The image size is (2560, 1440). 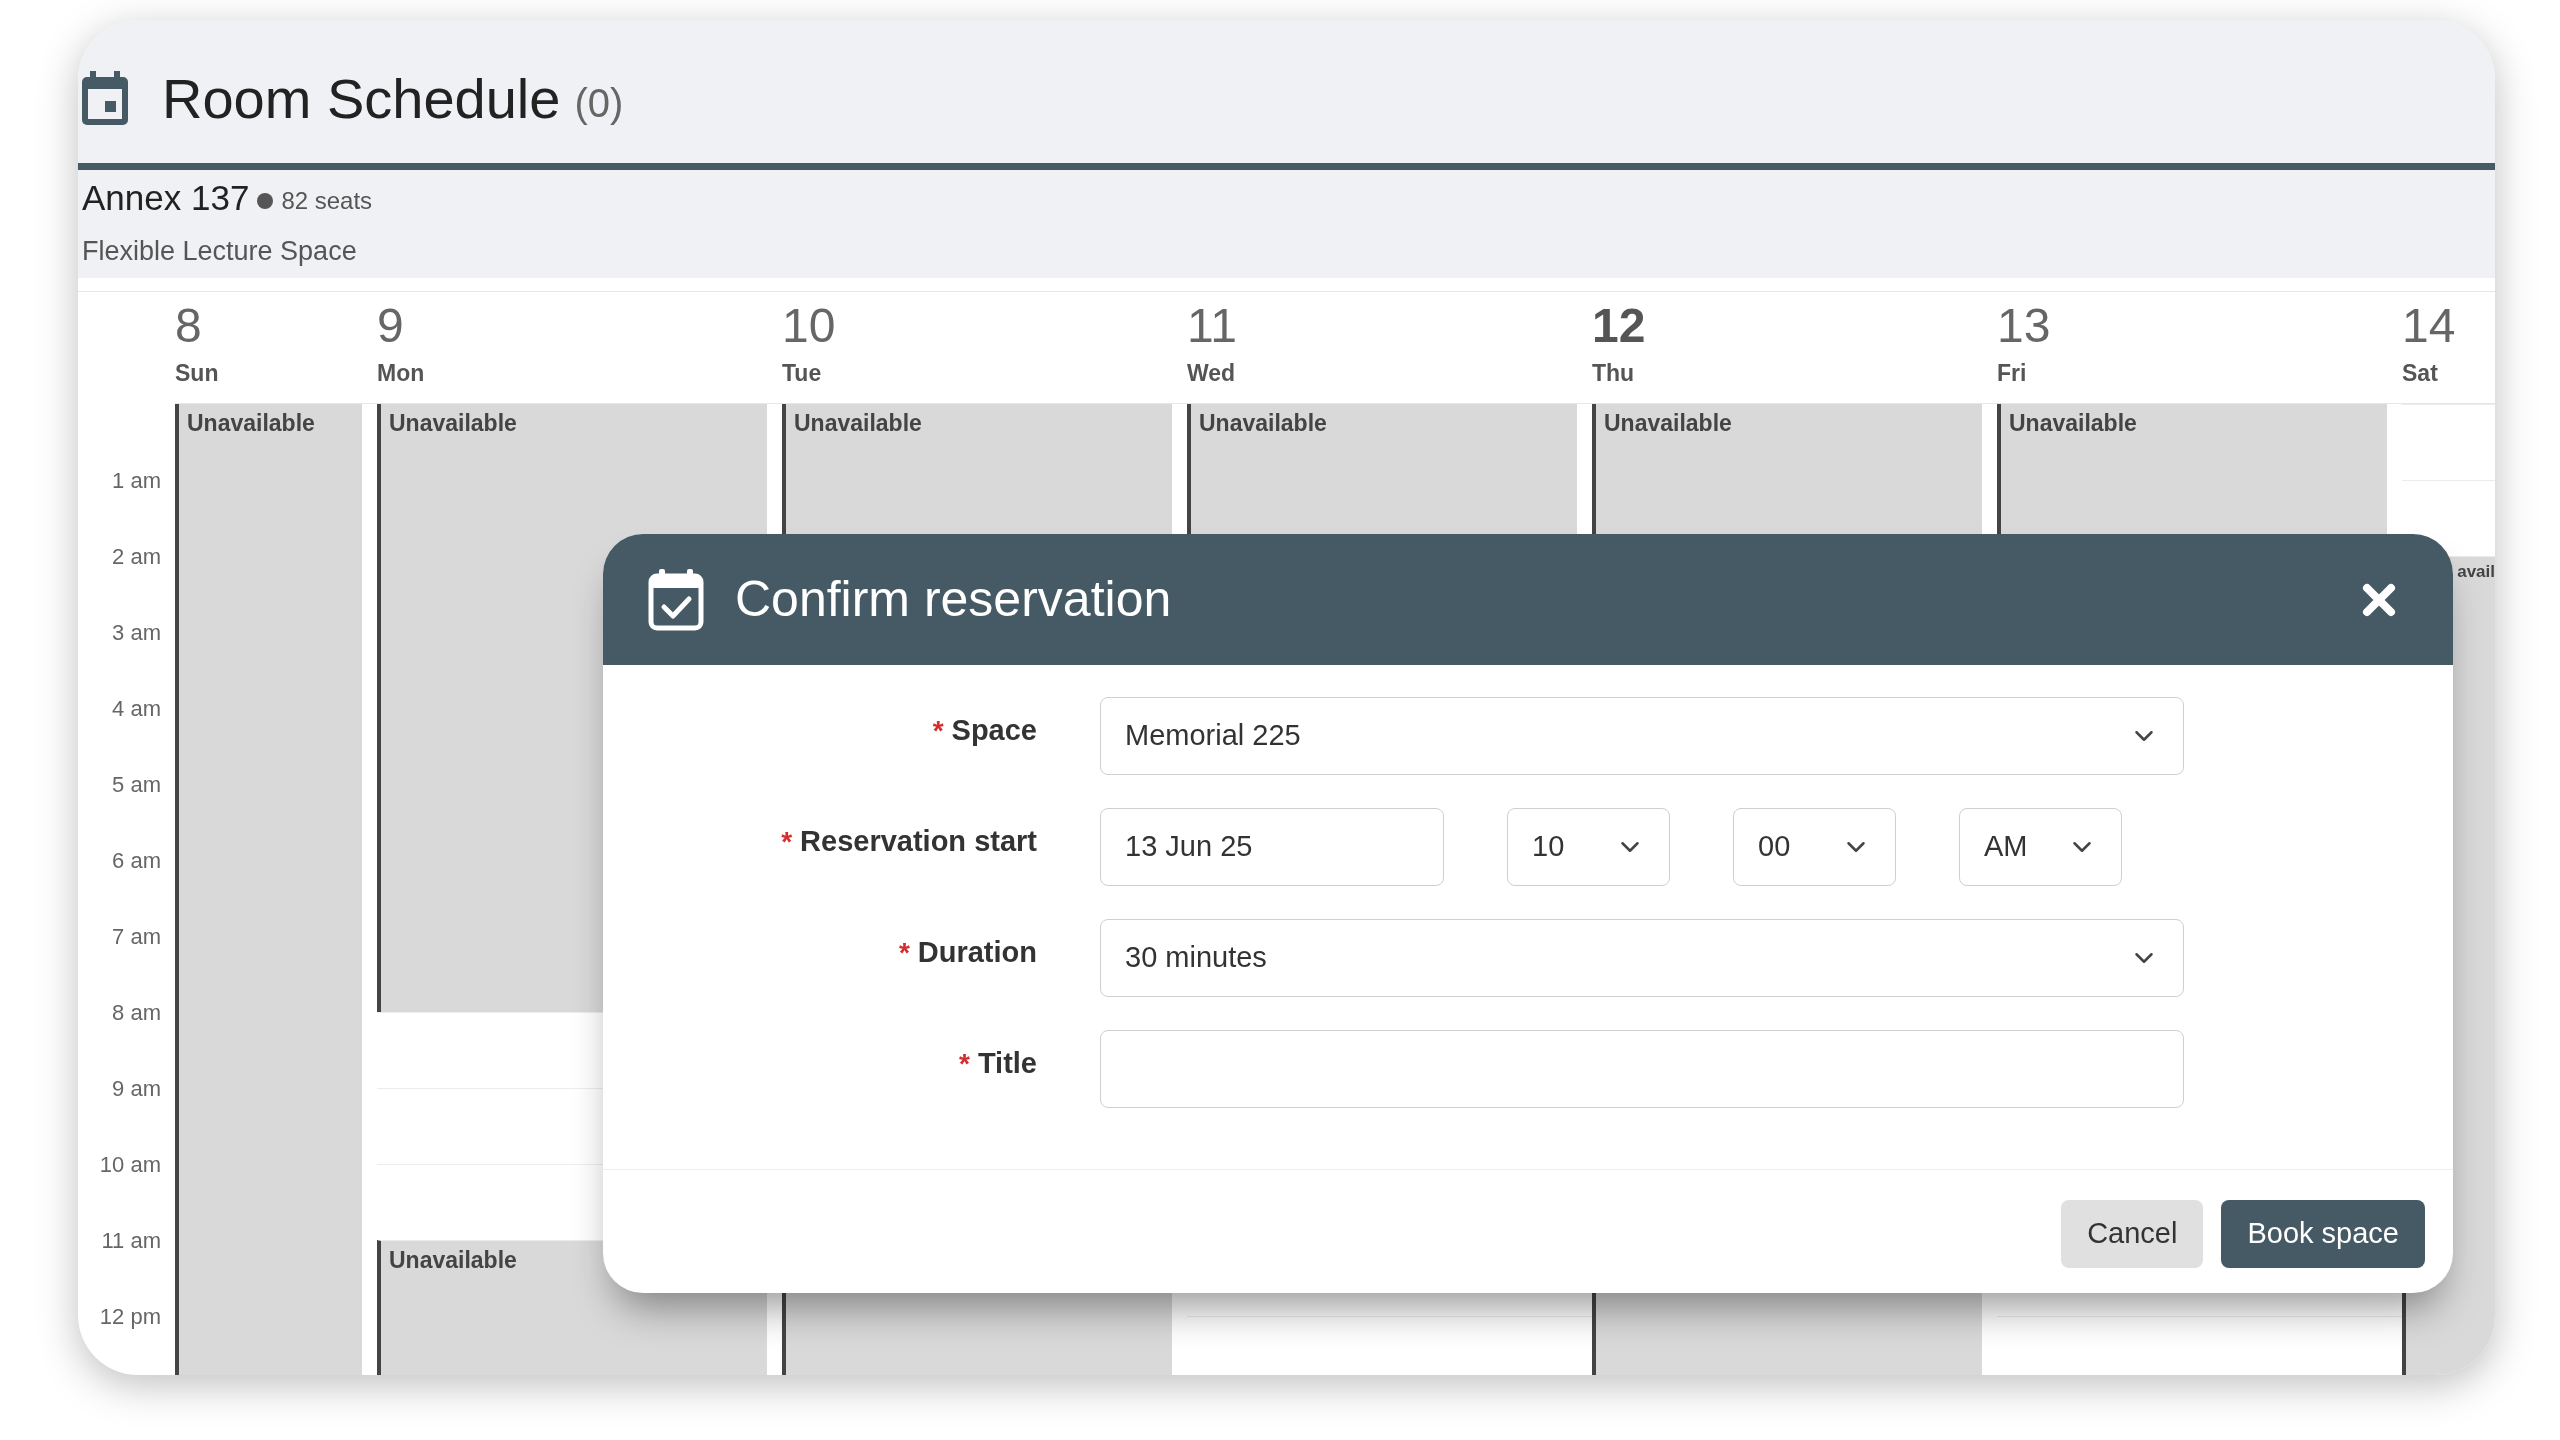 What do you see at coordinates (977, 952) in the screenshot?
I see `field-label: Duration` at bounding box center [977, 952].